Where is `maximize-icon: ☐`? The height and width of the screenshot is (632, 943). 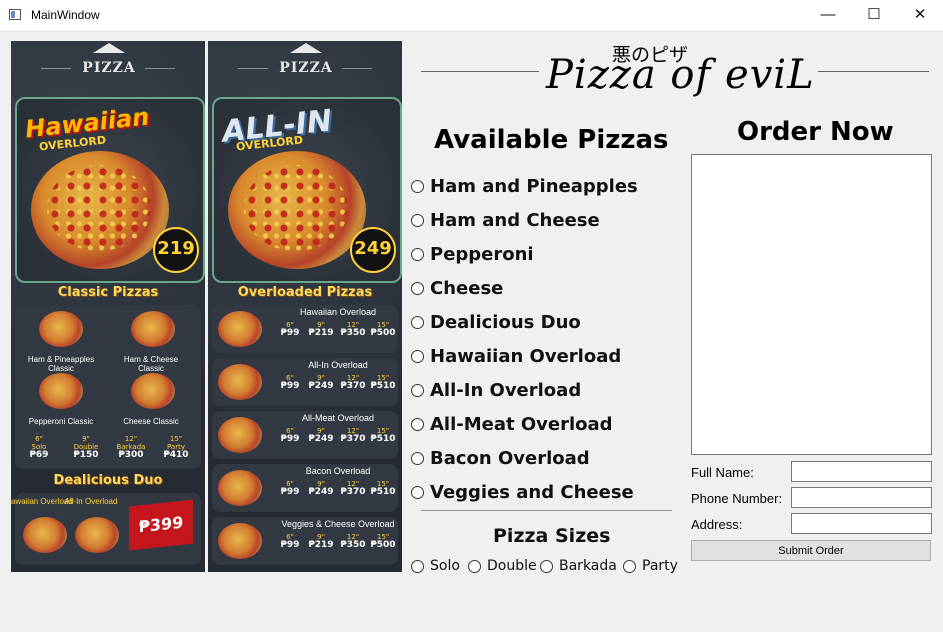
maximize-icon: ☐ is located at coordinates (874, 14).